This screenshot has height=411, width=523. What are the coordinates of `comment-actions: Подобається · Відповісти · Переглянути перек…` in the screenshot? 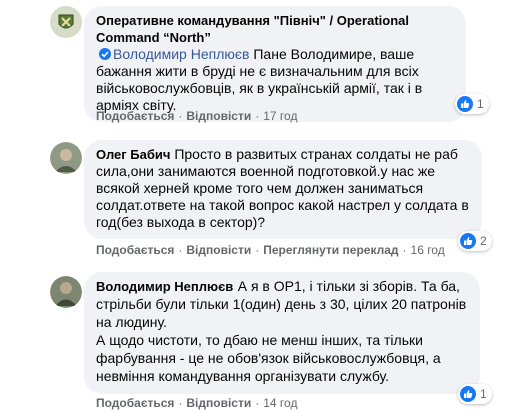 It's located at (270, 250).